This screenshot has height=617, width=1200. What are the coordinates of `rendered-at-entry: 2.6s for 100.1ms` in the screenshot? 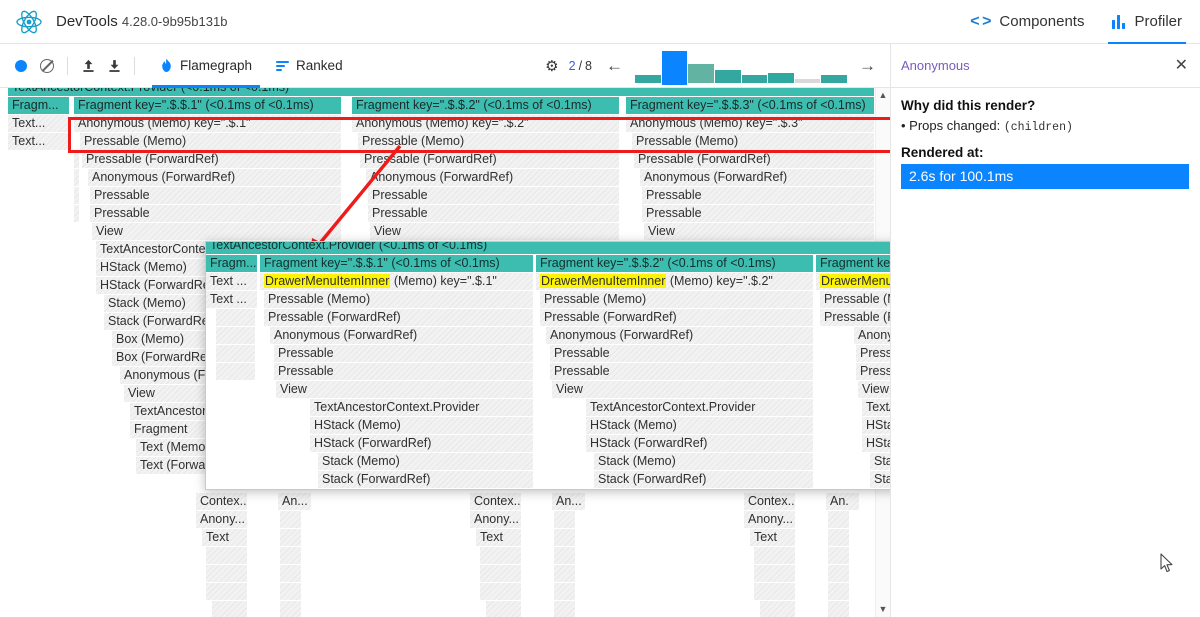 It's located at (1045, 176).